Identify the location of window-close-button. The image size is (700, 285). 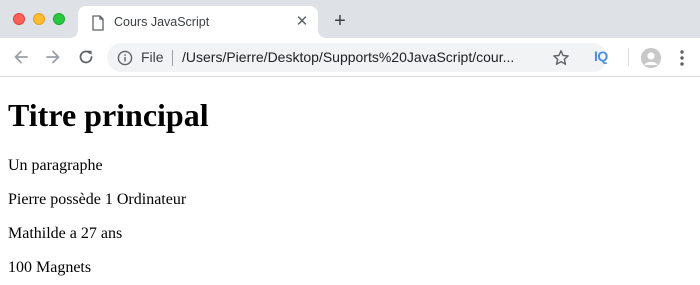
(19, 19).